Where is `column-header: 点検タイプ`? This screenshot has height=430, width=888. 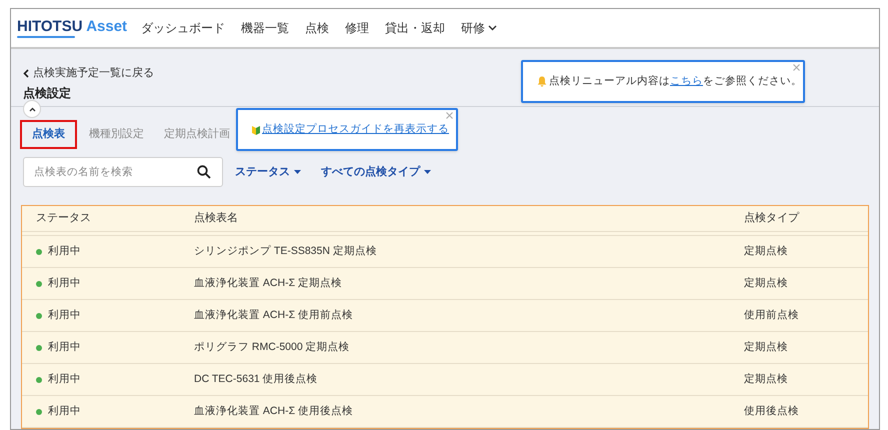
column-header: 点検タイプ is located at coordinates (771, 218).